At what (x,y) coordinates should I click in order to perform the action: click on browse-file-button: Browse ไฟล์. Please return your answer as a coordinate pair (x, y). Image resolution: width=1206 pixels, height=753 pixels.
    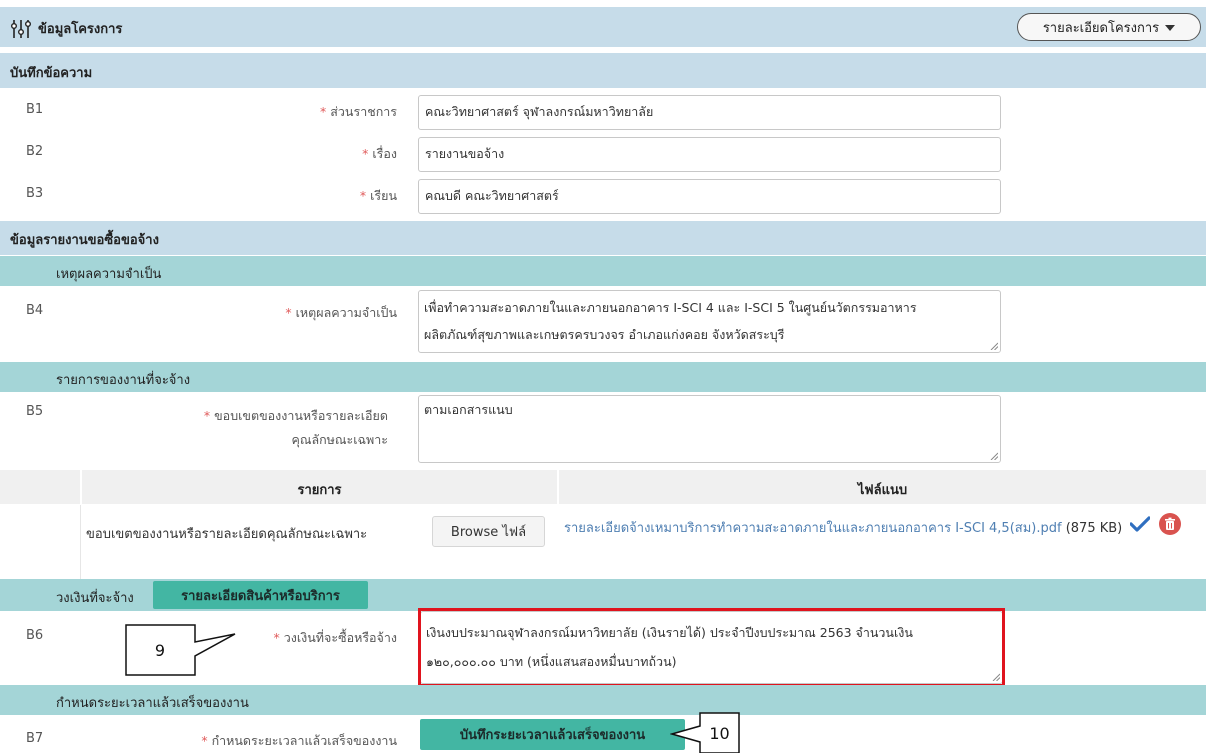
    Looking at the image, I should click on (488, 531).